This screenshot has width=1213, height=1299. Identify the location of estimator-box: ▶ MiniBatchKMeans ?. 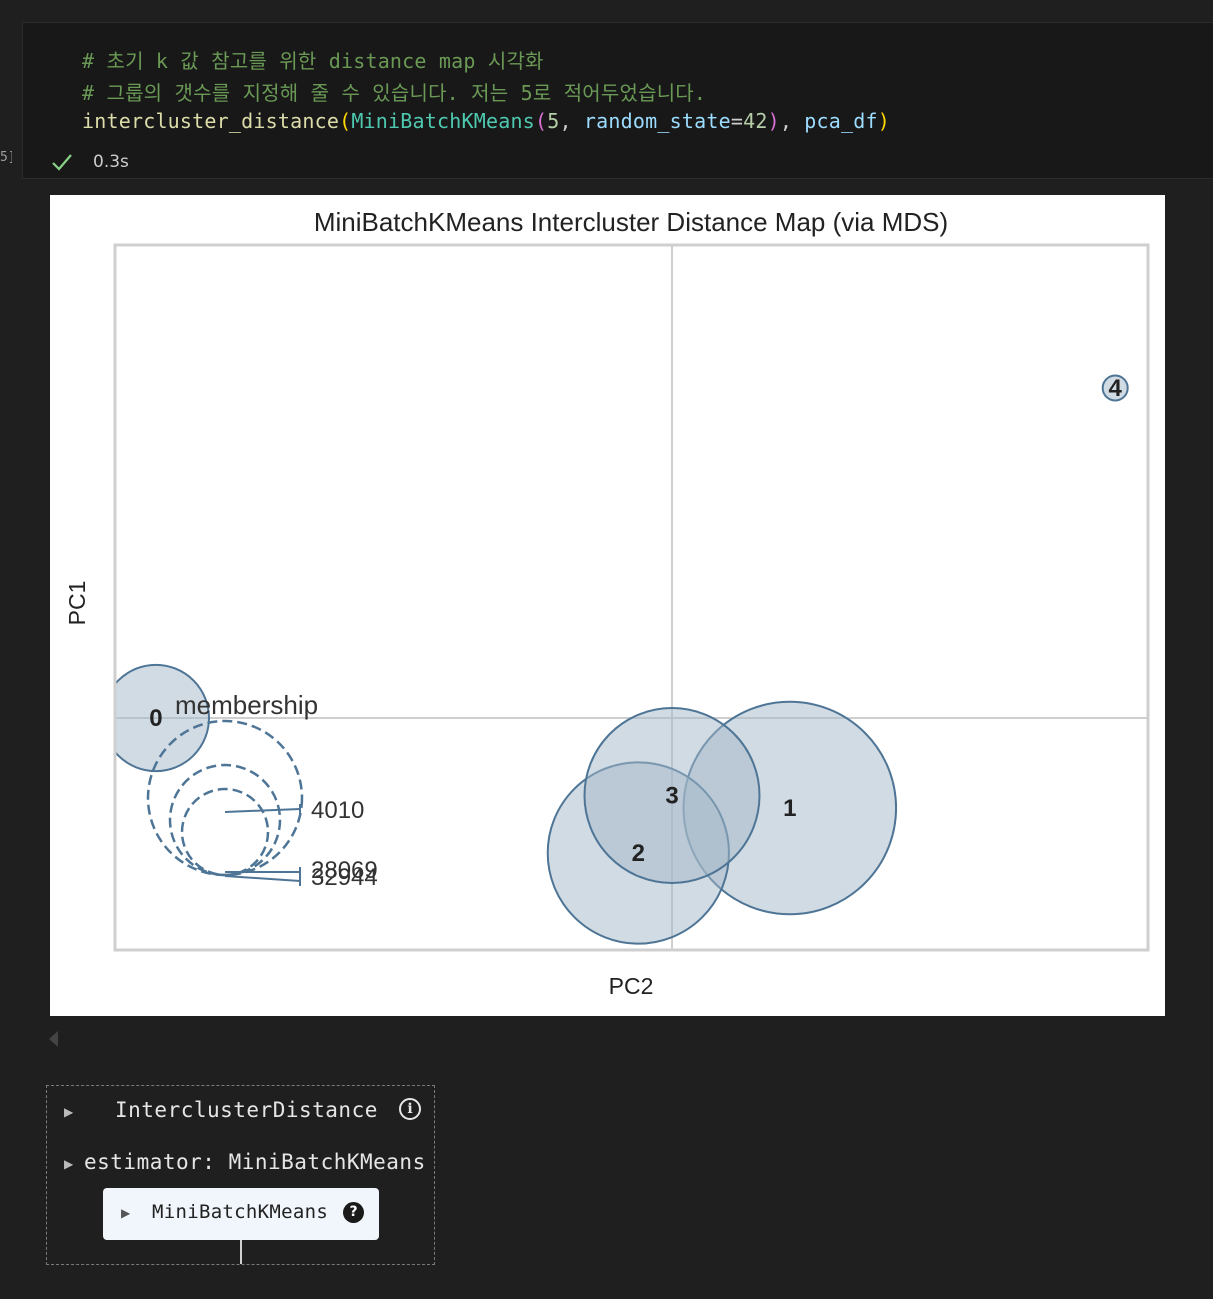
(241, 1214).